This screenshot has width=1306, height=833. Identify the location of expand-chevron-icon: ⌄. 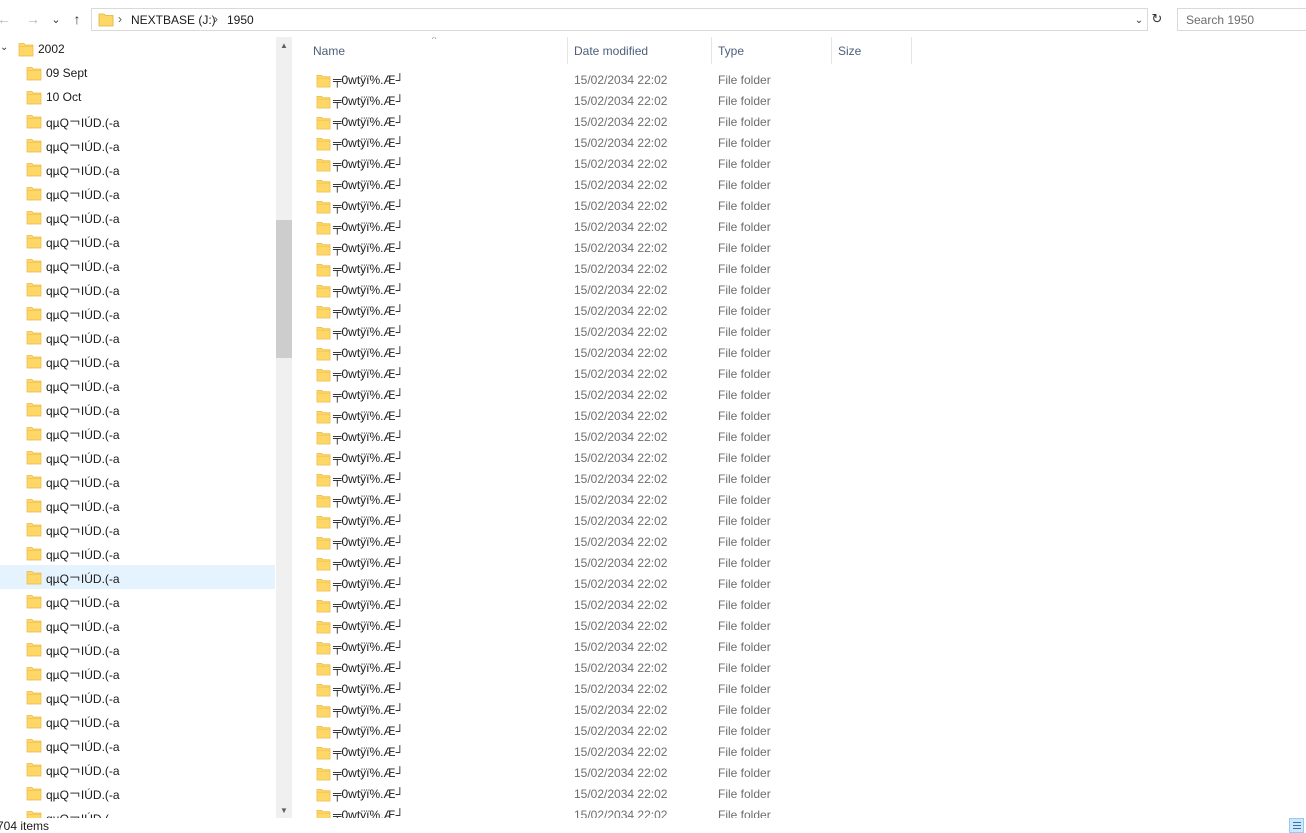
(4, 47).